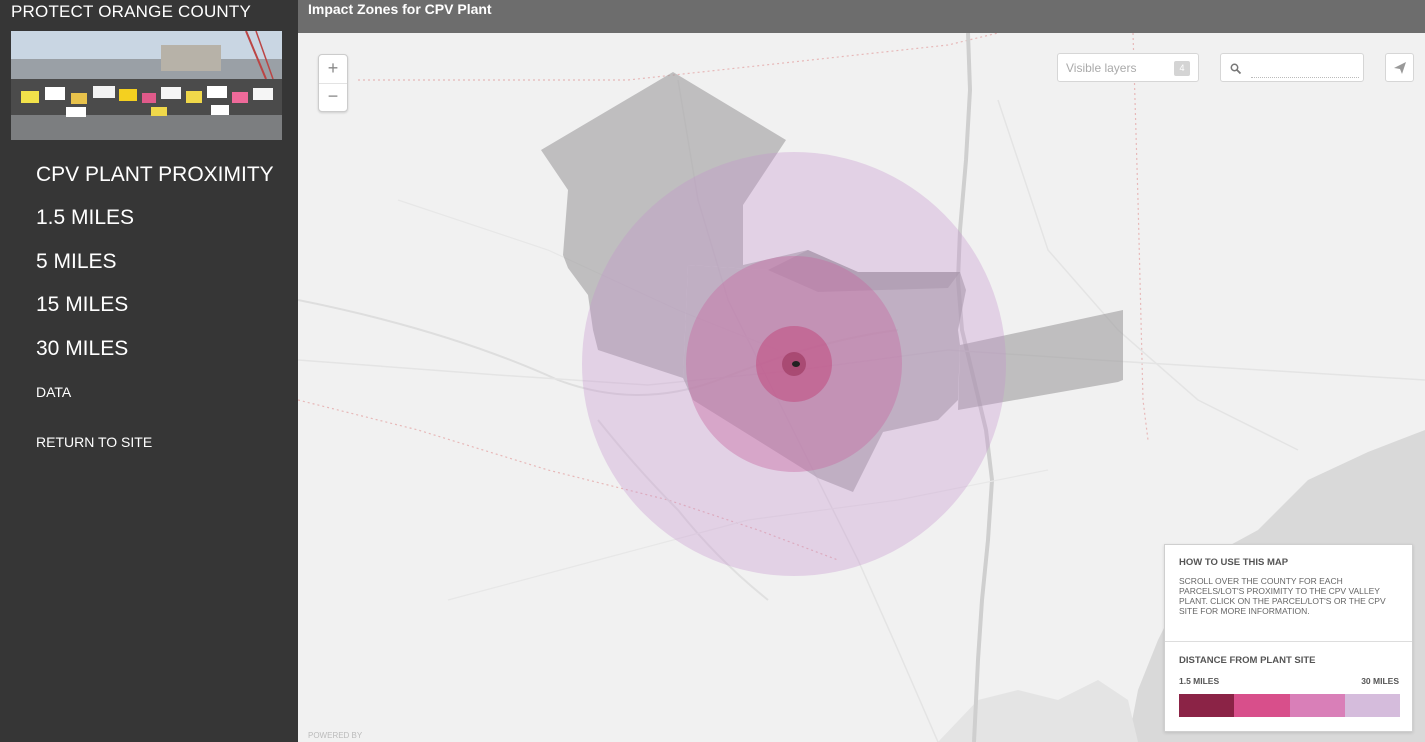 This screenshot has height=742, width=1425. Describe the element at coordinates (155, 175) in the screenshot. I see `nav-proximity: CPV PLANT PROXIMITY` at that location.